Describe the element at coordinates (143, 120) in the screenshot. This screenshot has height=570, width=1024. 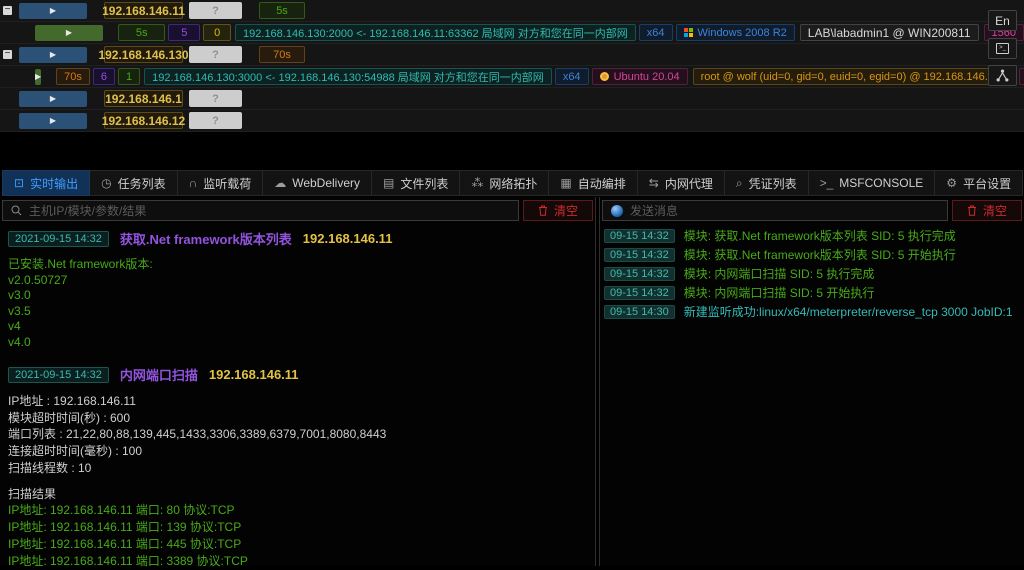
I see `host-ip-badge: 192.168.146.12` at that location.